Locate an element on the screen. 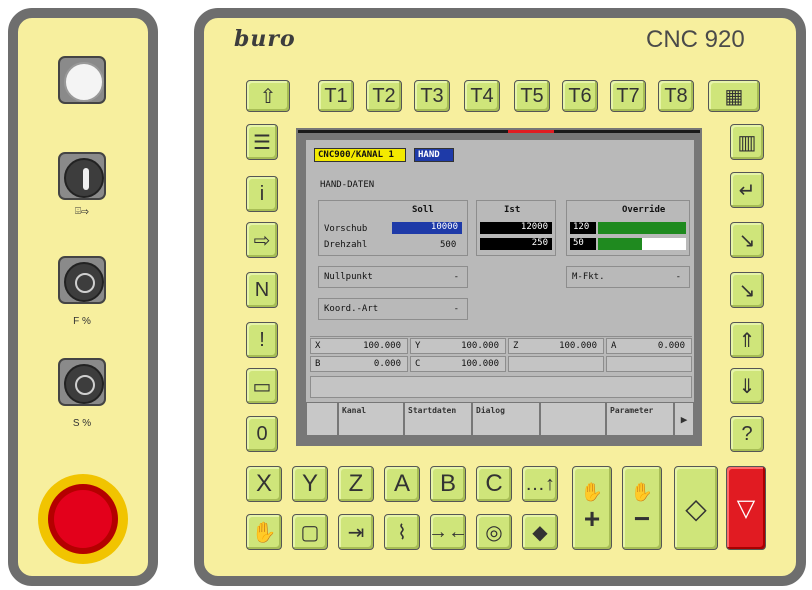  keyboard-key: ▦ is located at coordinates (734, 96).